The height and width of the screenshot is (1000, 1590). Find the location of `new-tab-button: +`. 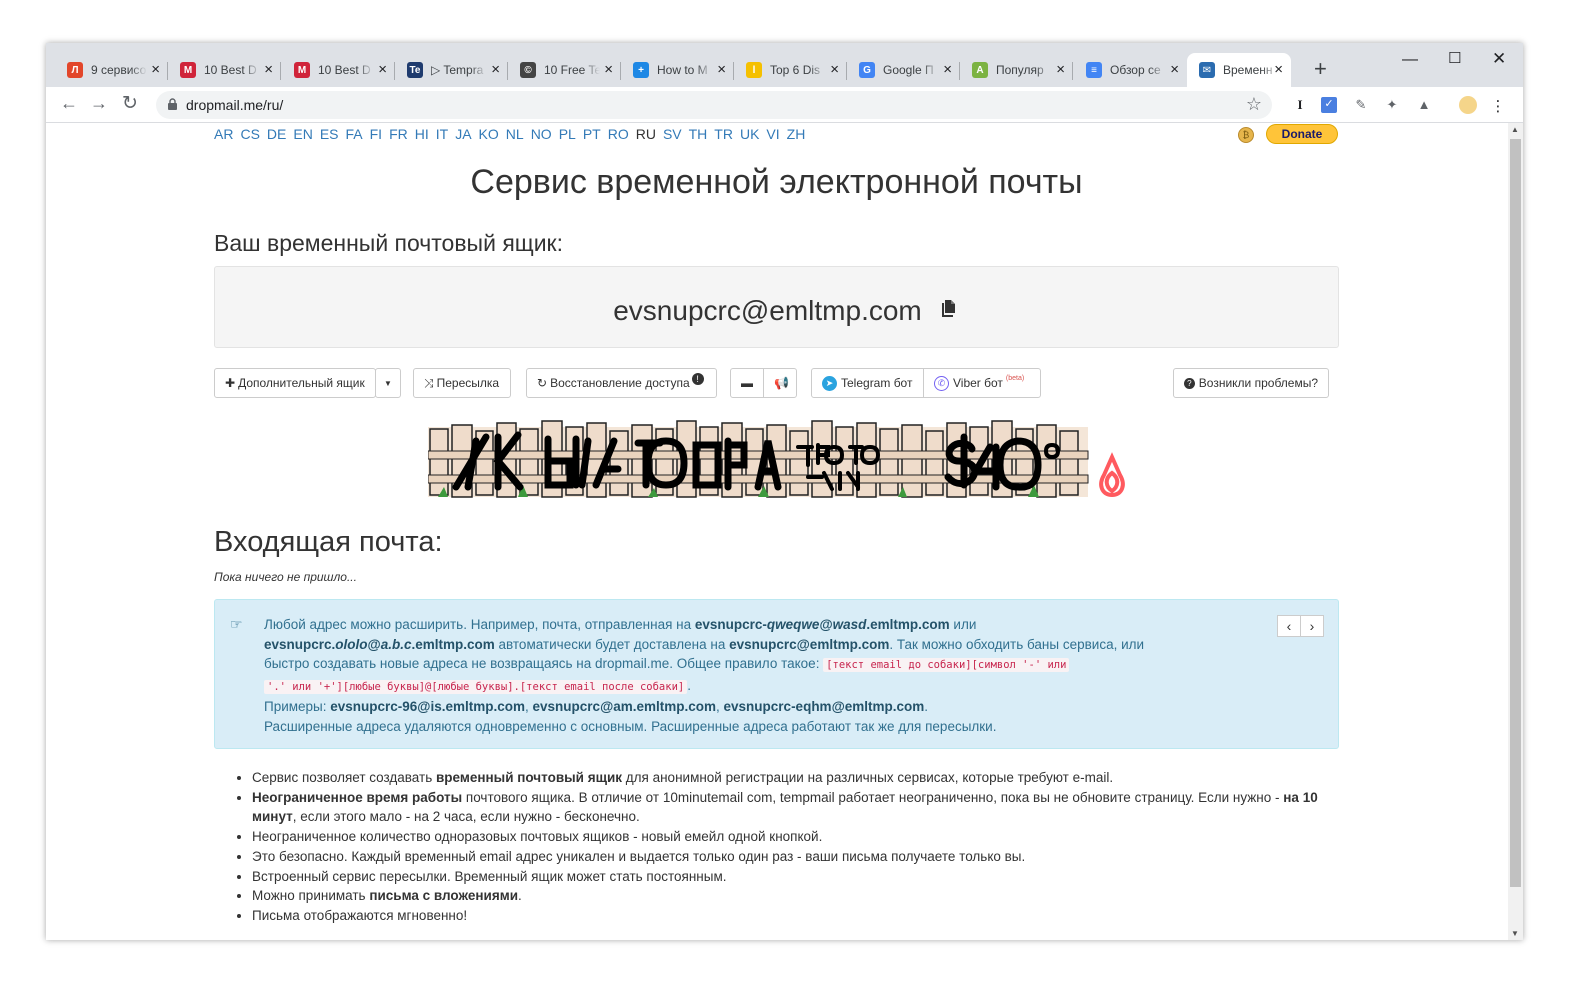

new-tab-button: + is located at coordinates (1320, 69).